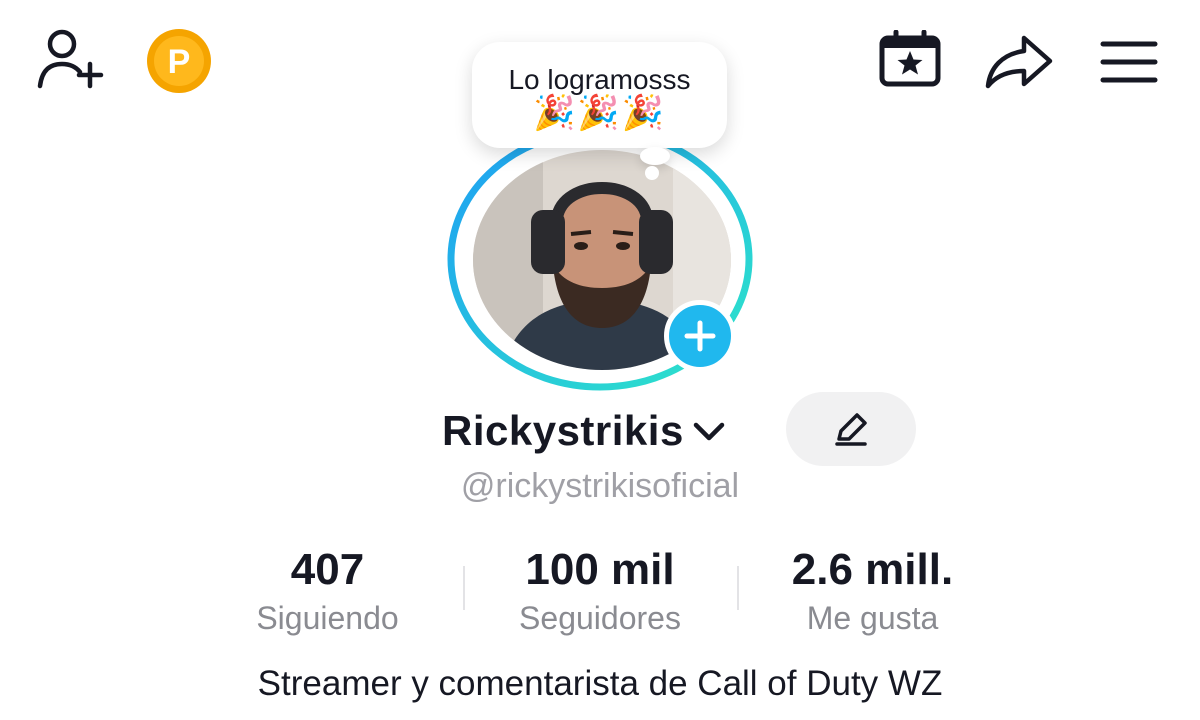 This screenshot has height=720, width=1200. Describe the element at coordinates (910, 59) in the screenshot. I see `calendar-star-icon` at that location.